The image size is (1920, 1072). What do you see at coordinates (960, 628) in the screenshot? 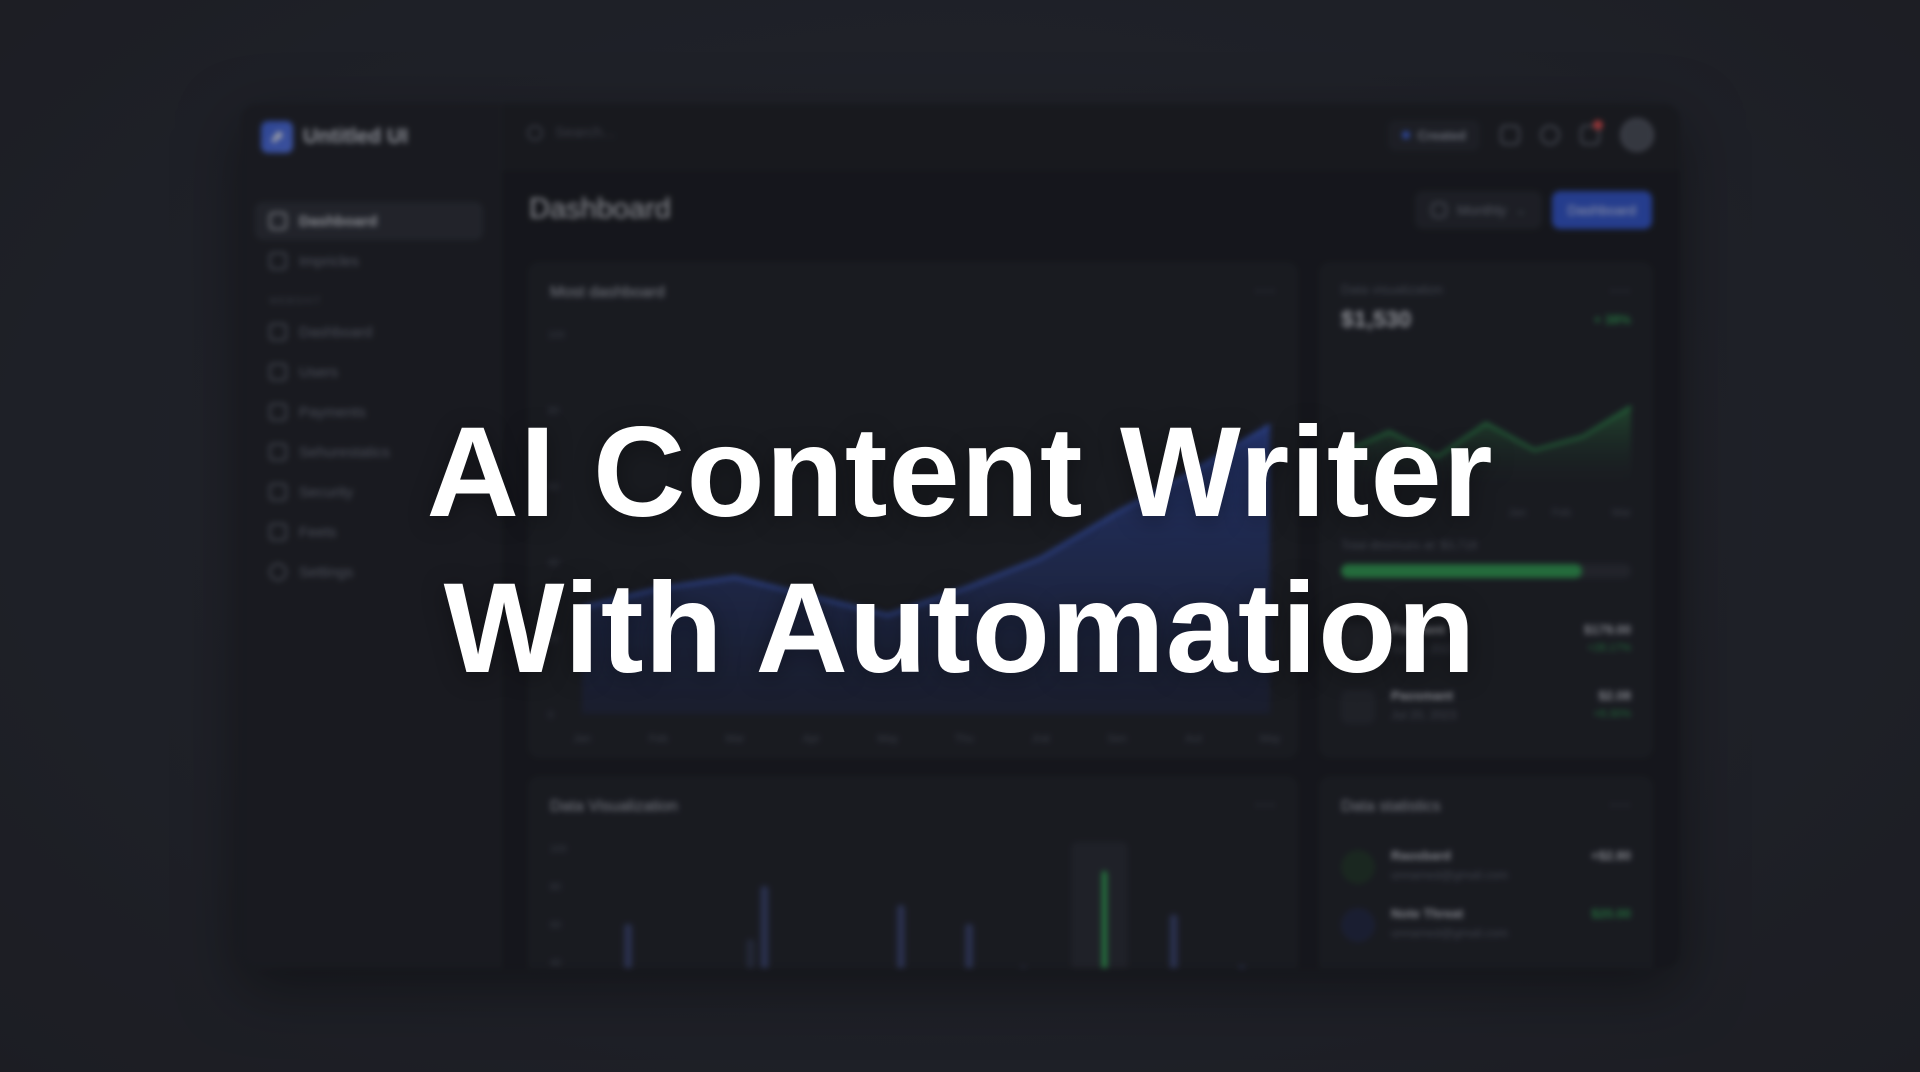
I see `headline-line-2: With Automation` at bounding box center [960, 628].